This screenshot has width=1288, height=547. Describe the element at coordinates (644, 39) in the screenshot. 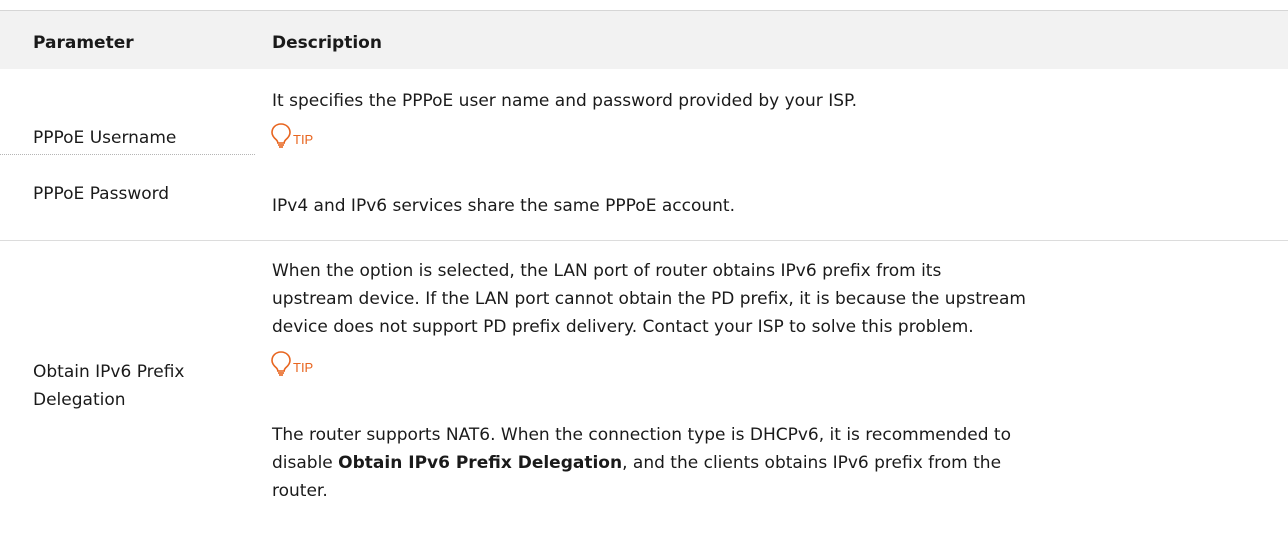

I see `table-header-row: Parameter Description` at that location.